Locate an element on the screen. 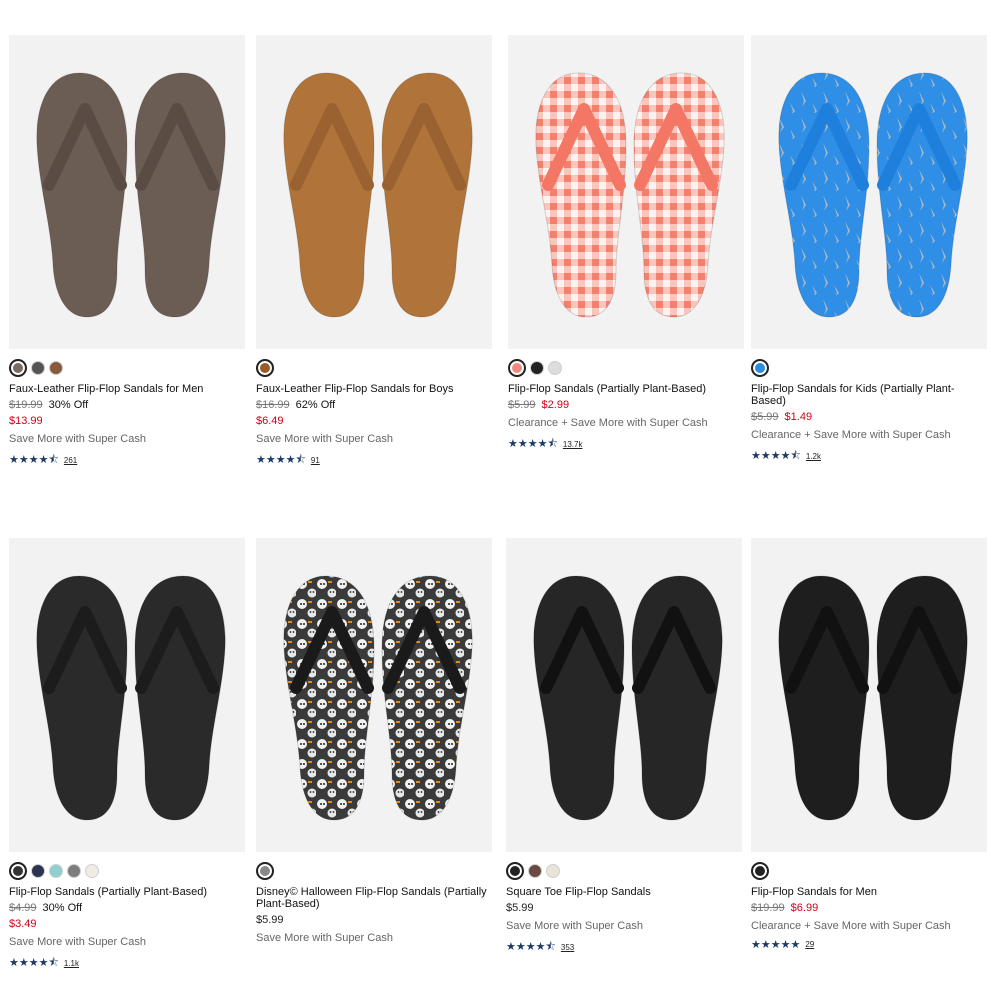 This screenshot has width=1000, height=1000. star-rating-icon: ★★★★★ is located at coordinates (776, 945).